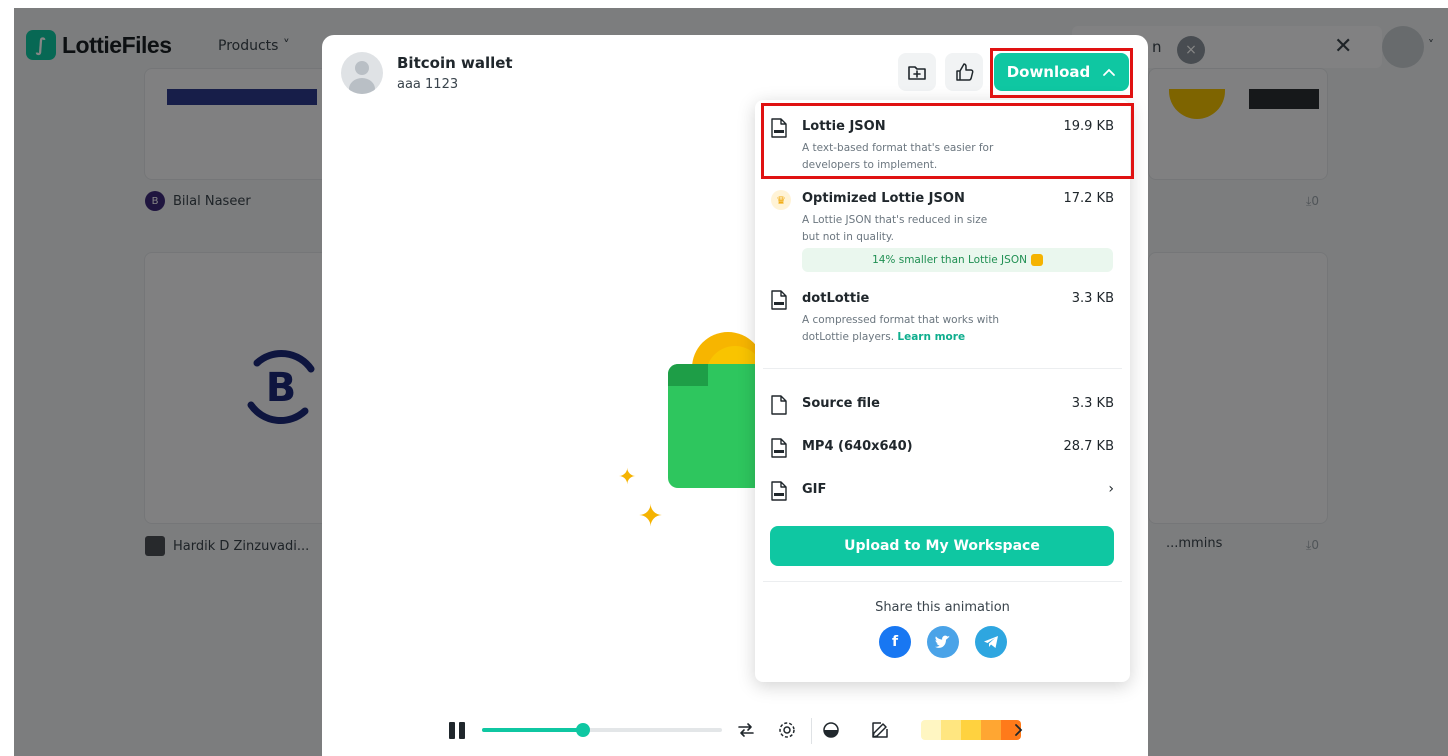  I want to click on edit-icon, so click(880, 730).